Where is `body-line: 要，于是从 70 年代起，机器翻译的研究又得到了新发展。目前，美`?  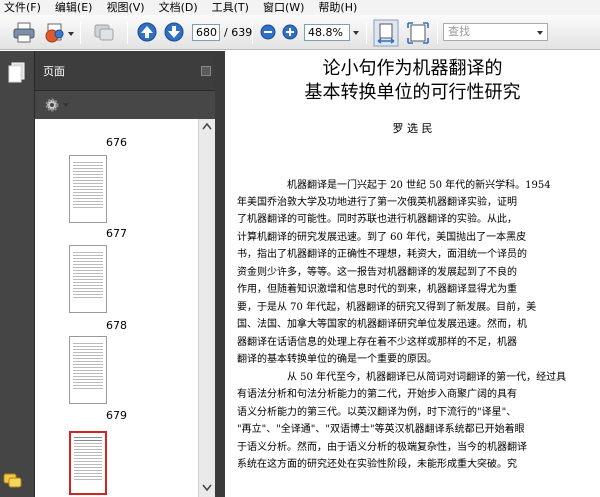 body-line: 要，于是从 70 年代起，机器翻译的研究又得到了新发展。目前，美 is located at coordinates (387, 307).